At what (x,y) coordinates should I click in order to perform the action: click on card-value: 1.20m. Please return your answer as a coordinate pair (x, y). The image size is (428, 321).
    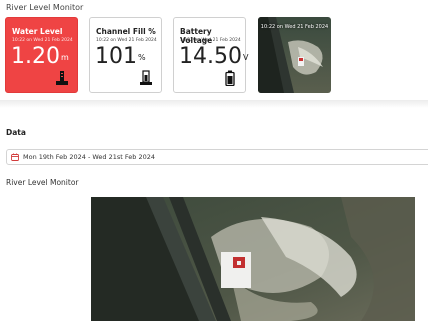
    Looking at the image, I should click on (40, 57).